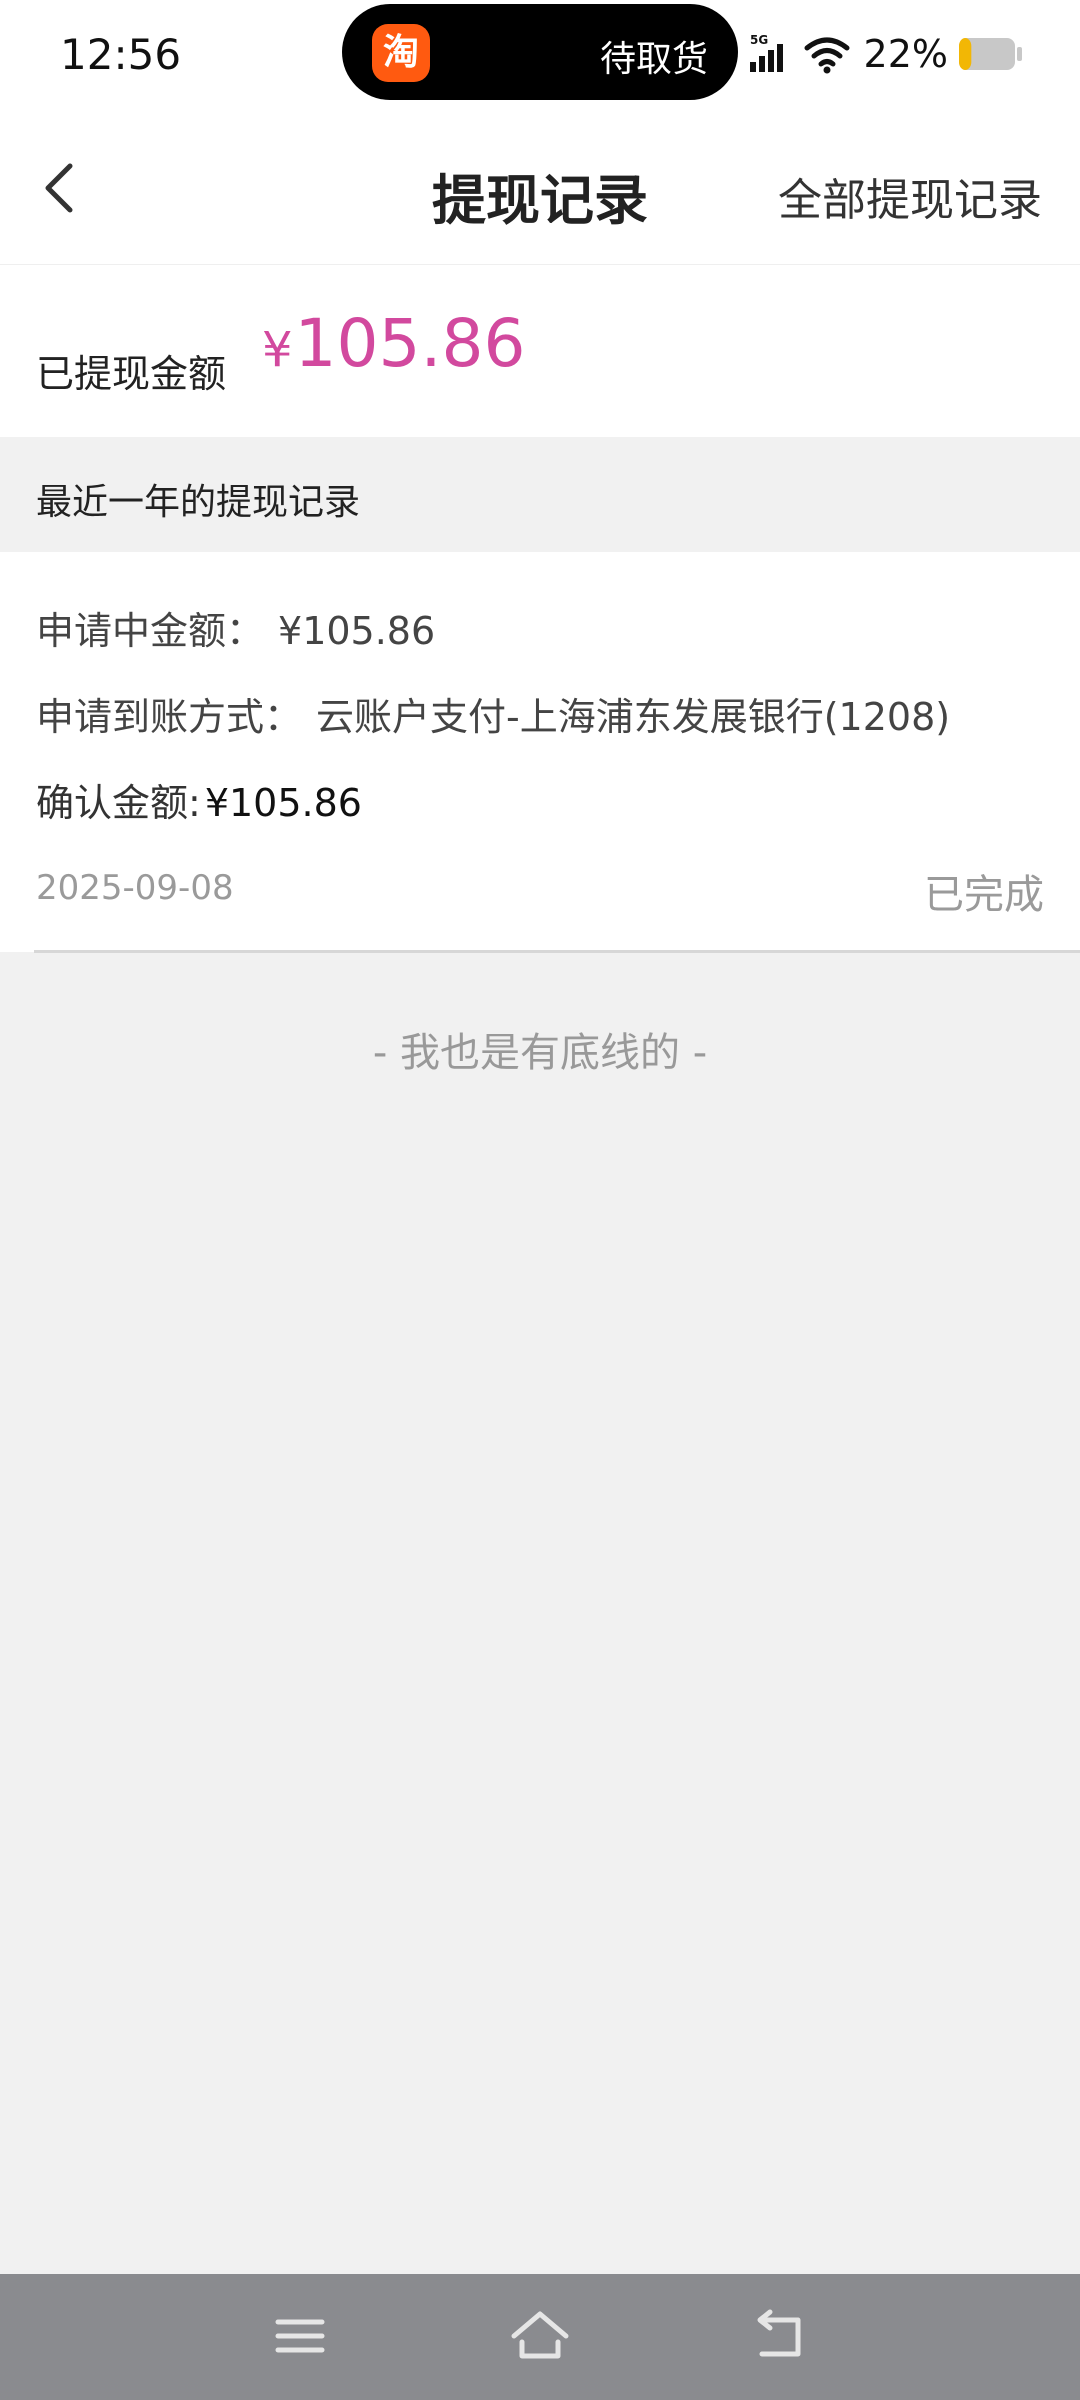 The width and height of the screenshot is (1080, 2400). I want to click on back-icon, so click(780, 2336).